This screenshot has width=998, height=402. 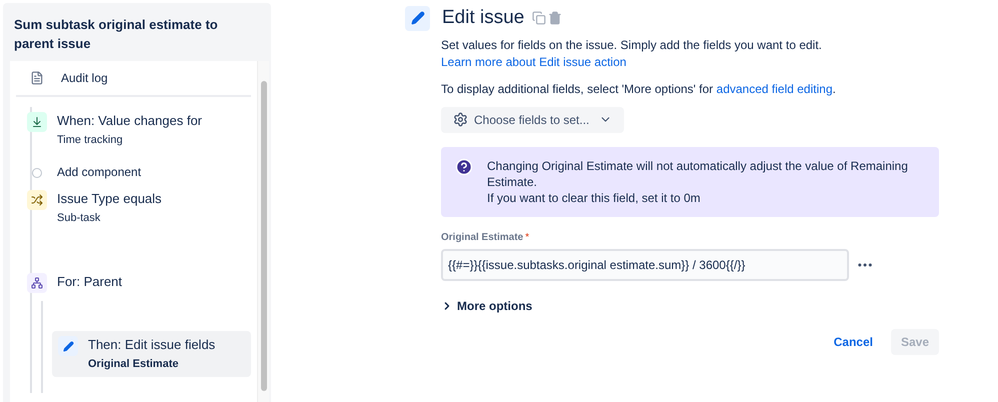 What do you see at coordinates (116, 34) in the screenshot?
I see `rule-title: Sum subtask original estimate to parent issue` at bounding box center [116, 34].